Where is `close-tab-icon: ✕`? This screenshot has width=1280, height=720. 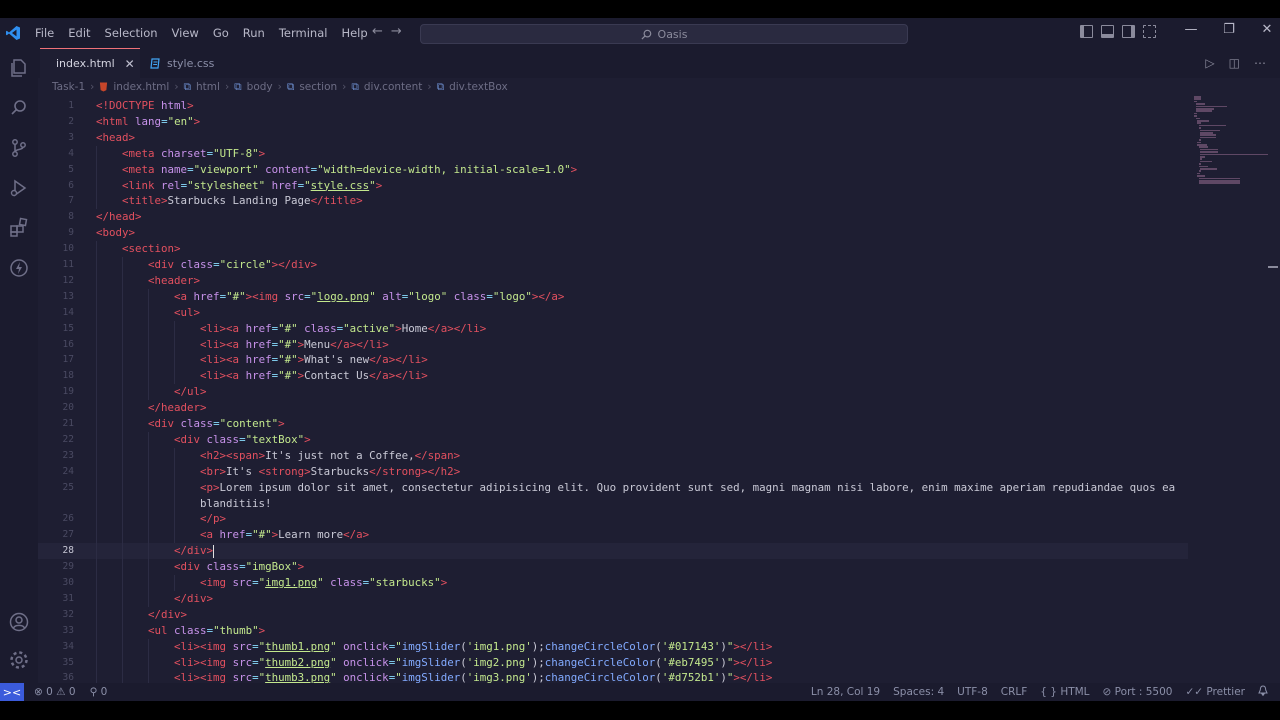
close-tab-icon: ✕ is located at coordinates (130, 64).